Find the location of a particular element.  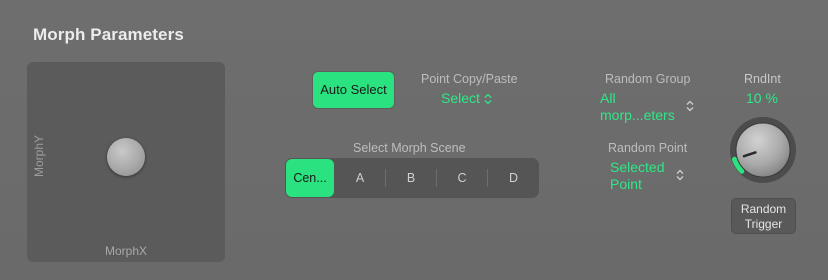

morph-y-label: MorphY is located at coordinates (39, 155).